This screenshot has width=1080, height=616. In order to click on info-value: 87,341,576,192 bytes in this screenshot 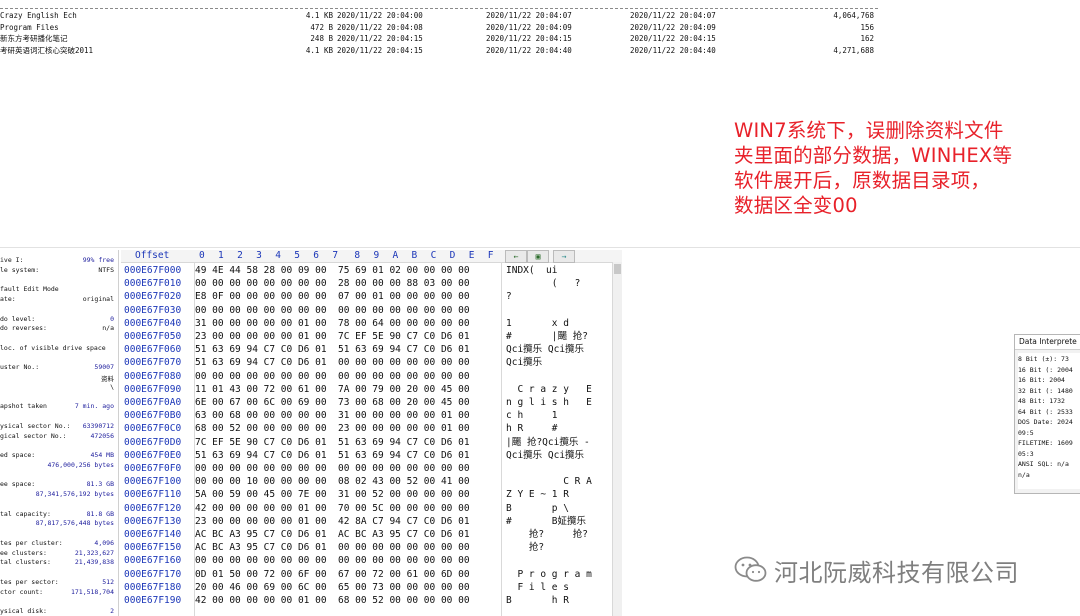, I will do `click(74, 494)`.